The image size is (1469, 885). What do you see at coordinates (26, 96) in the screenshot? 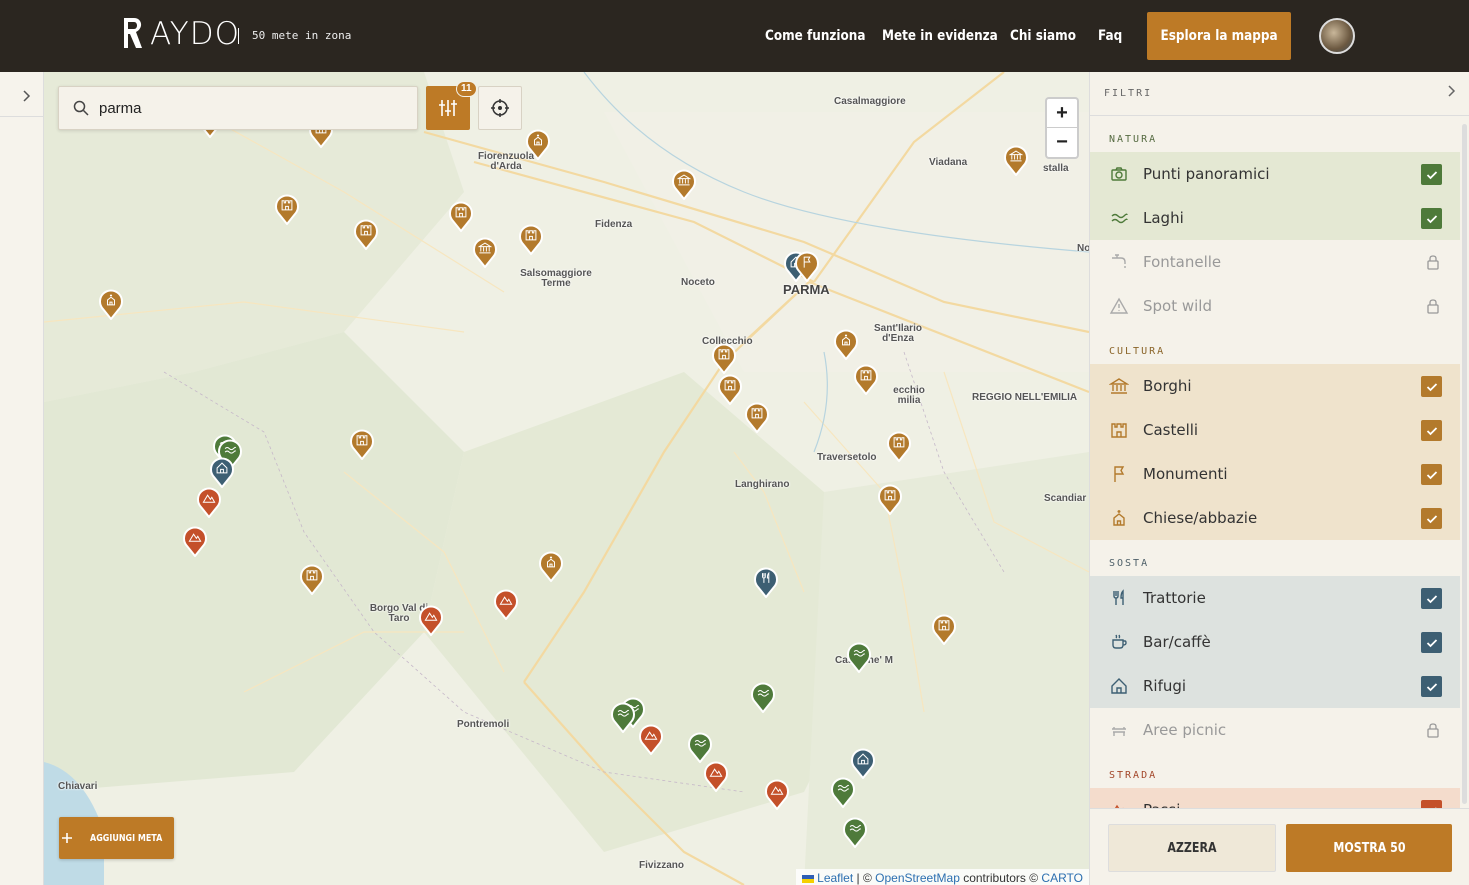
I see `expand-left-panel-button` at bounding box center [26, 96].